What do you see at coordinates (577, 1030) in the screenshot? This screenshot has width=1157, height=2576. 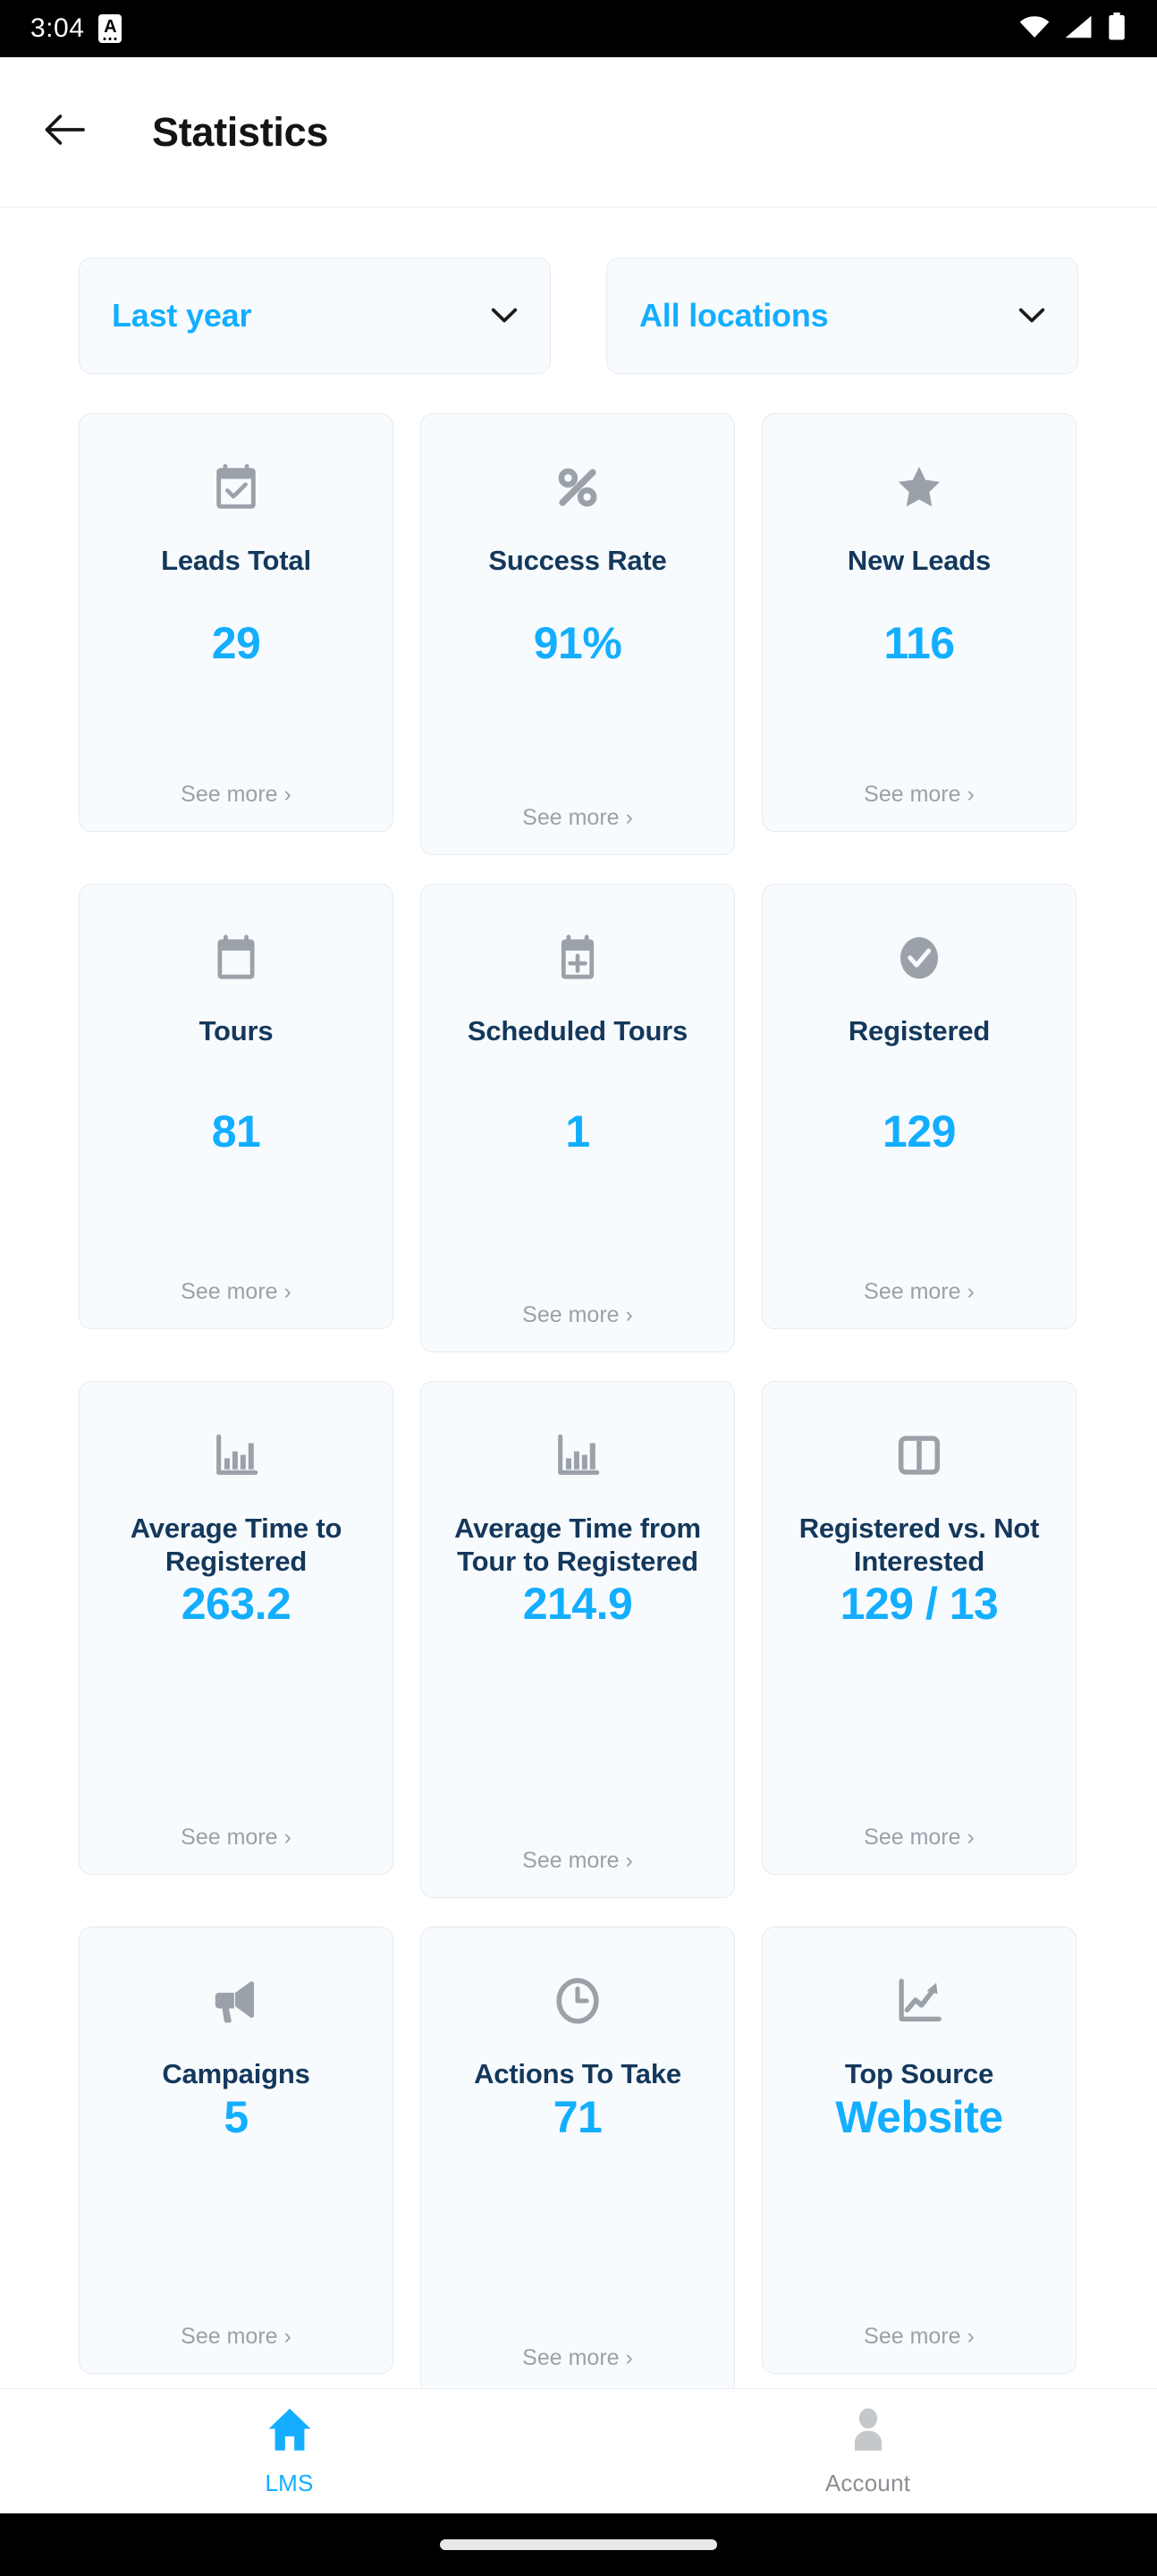 I see `card-title: Scheduled Tours` at bounding box center [577, 1030].